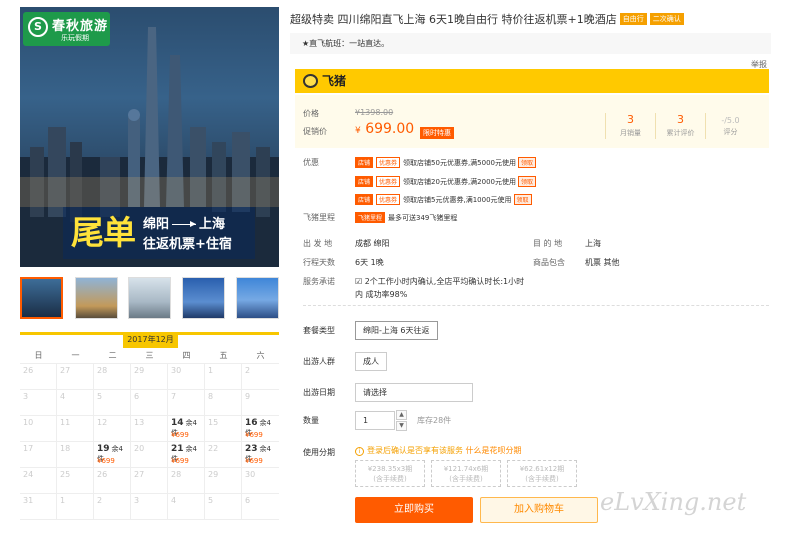 This screenshot has height=533, width=800. Describe the element at coordinates (248, 396) in the screenshot. I see `day-number: 9` at that location.